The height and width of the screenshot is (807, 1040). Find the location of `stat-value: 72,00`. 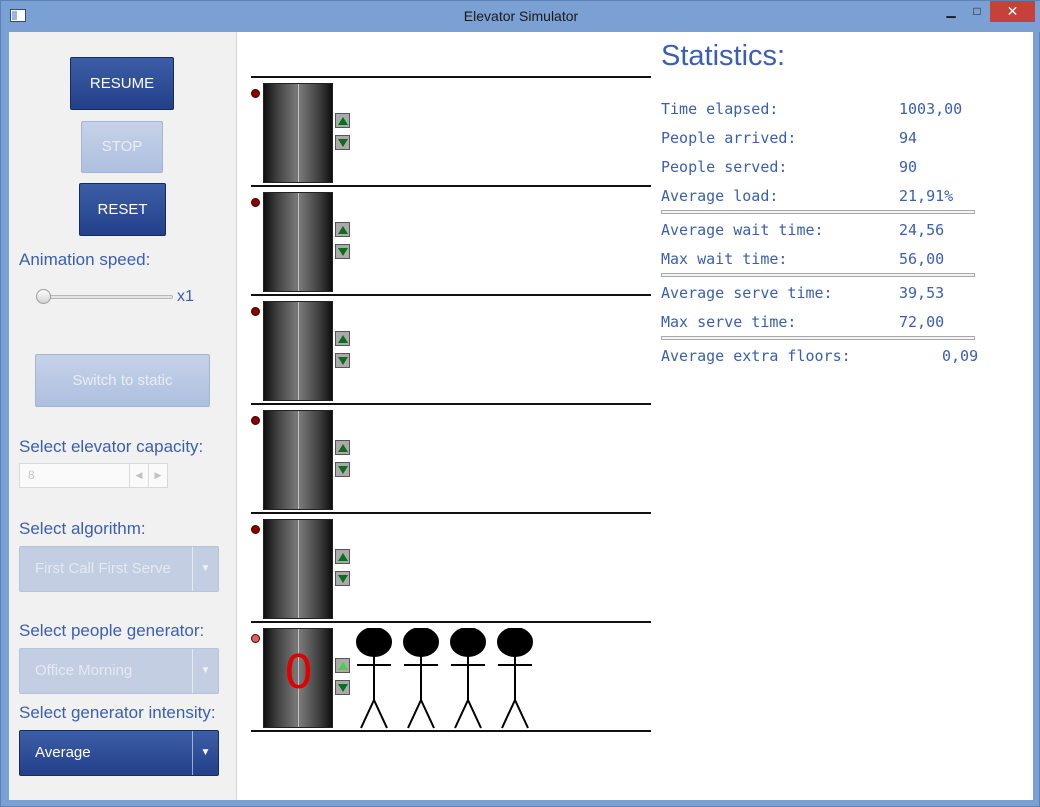

stat-value: 72,00 is located at coordinates (922, 322).